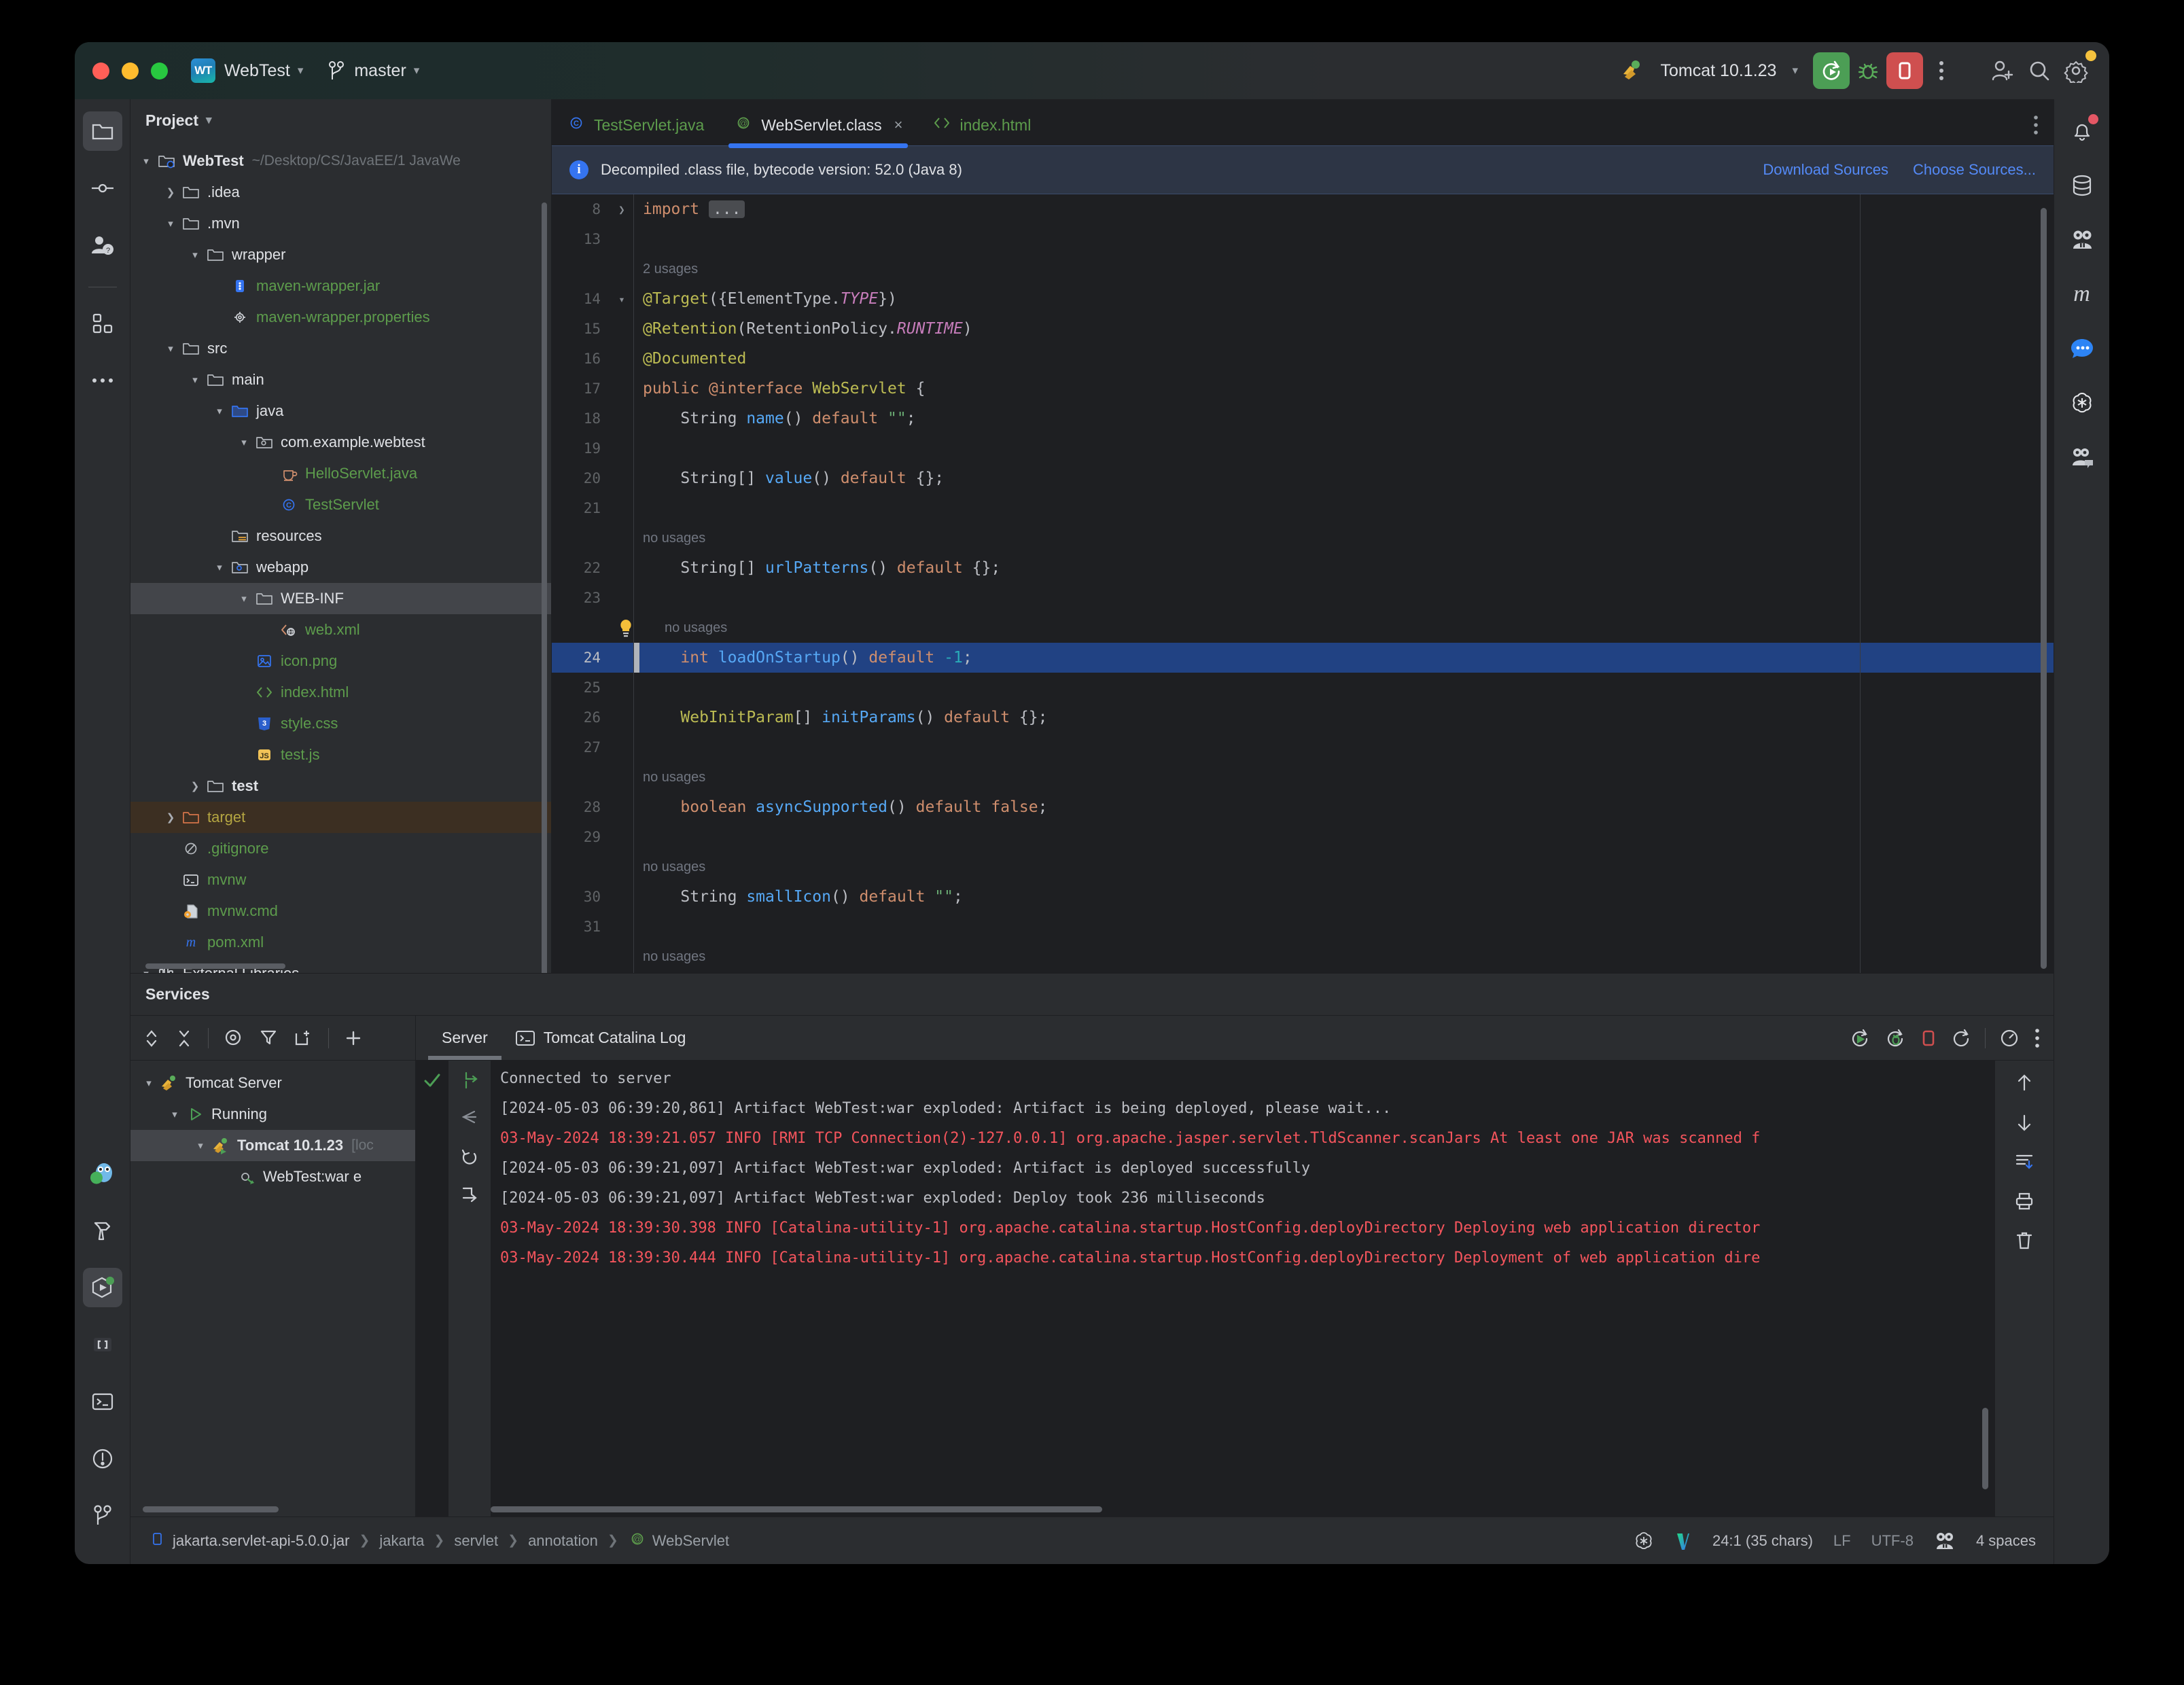 This screenshot has height=1685, width=2184. Describe the element at coordinates (1842, 1541) in the screenshot. I see `line-separator-label: LF` at that location.